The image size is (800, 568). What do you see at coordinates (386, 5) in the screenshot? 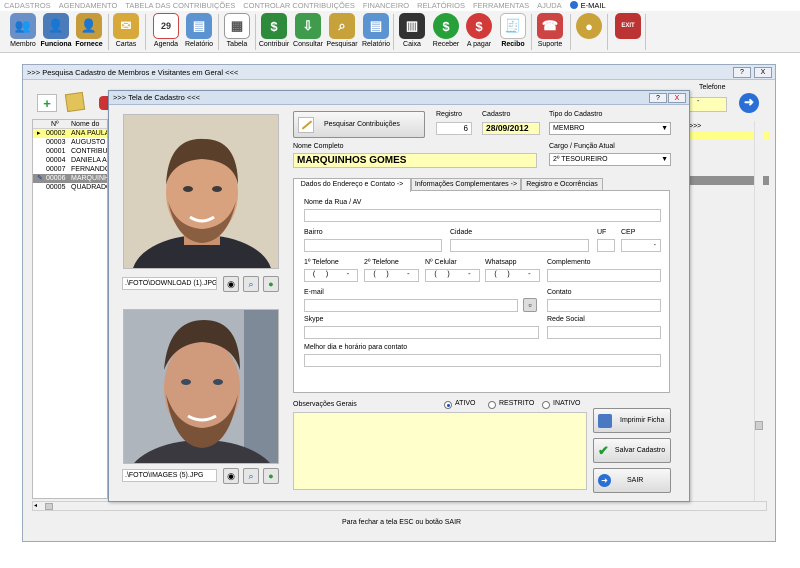
I see `menu-financeiro: FINANCEIRO` at bounding box center [386, 5].